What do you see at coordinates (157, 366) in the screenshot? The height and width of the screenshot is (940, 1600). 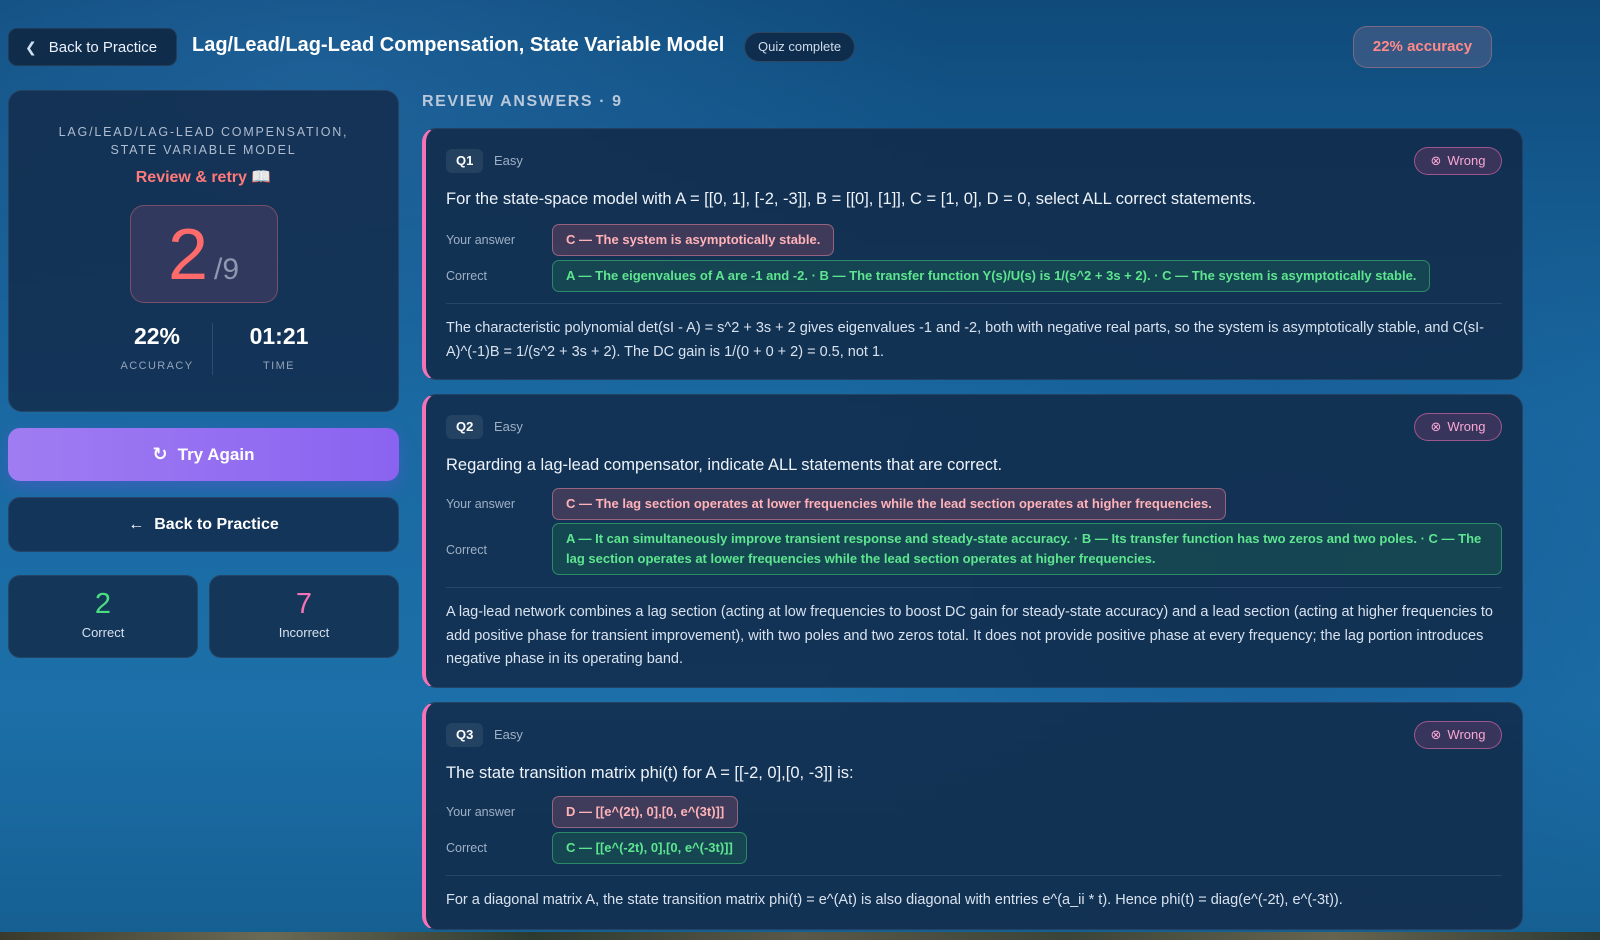 I see `accuracy-label: ACCURACY` at bounding box center [157, 366].